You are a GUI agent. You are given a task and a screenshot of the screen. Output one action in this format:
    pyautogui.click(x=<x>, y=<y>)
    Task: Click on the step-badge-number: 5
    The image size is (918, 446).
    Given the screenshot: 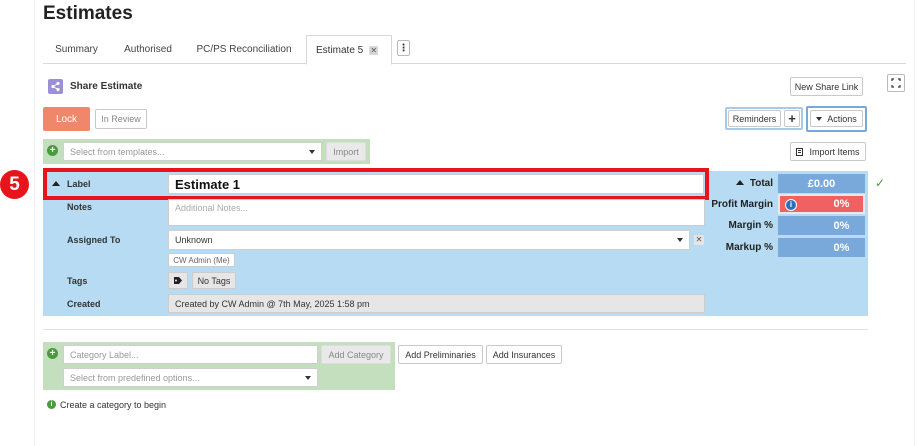 What is the action you would take?
    pyautogui.click(x=14, y=184)
    